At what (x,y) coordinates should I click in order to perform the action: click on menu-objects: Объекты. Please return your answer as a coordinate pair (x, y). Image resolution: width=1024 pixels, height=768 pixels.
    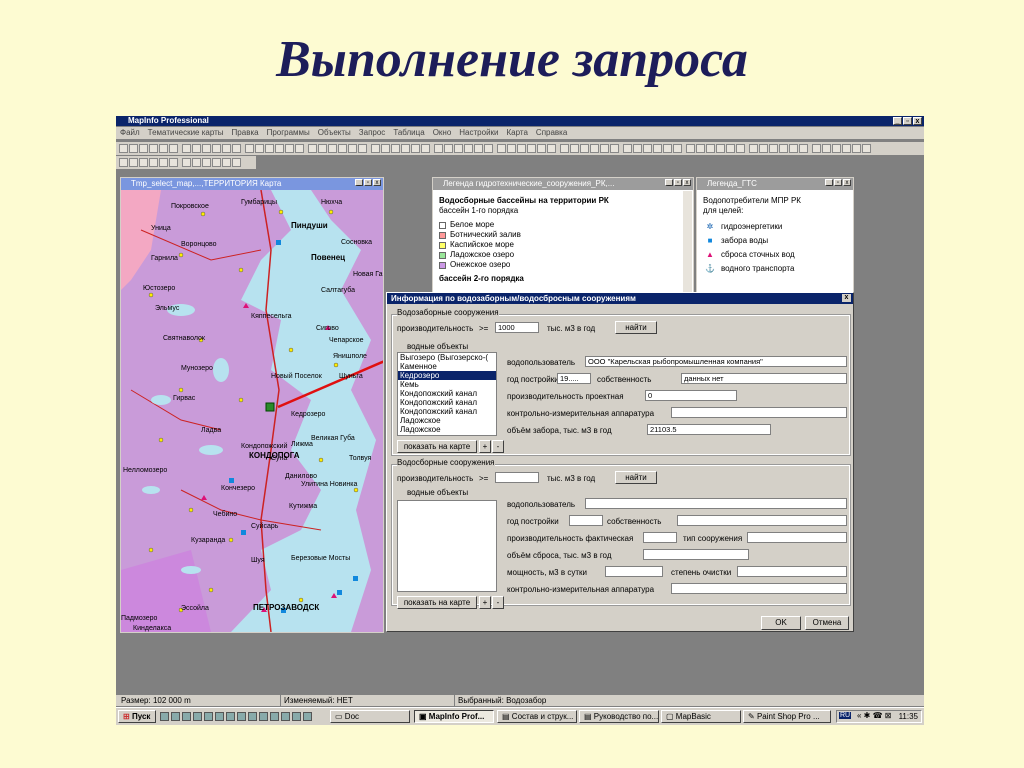
    Looking at the image, I should click on (334, 133).